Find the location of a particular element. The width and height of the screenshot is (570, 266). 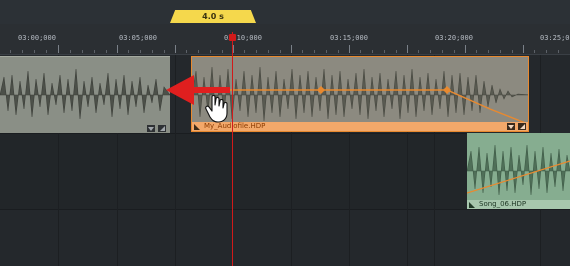

playhead-marker is located at coordinates (232, 37).